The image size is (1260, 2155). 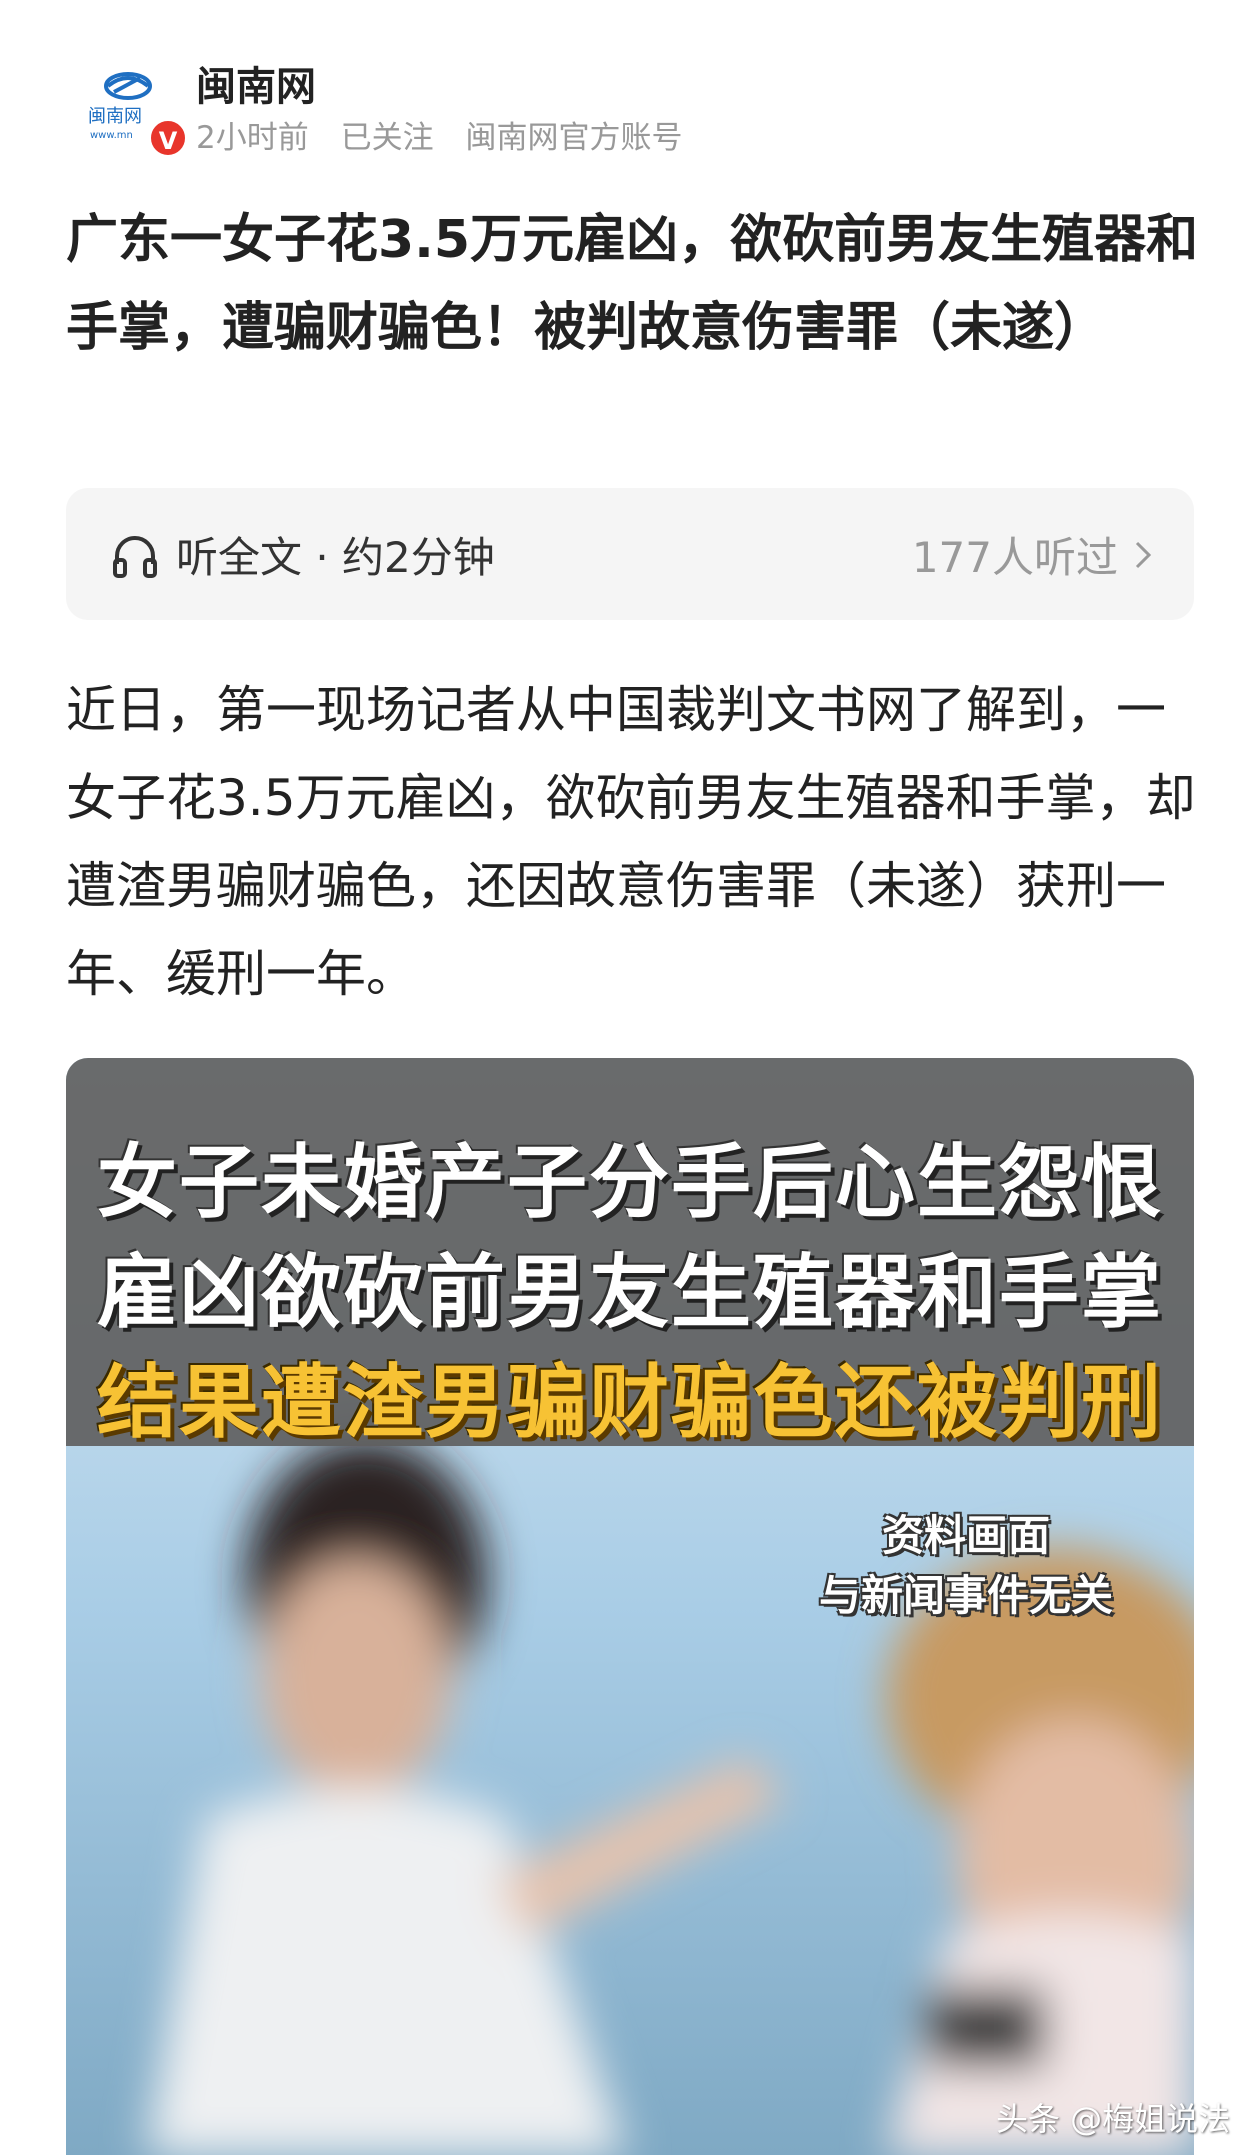 I want to click on account-type: 闽南网官方账号, so click(x=574, y=138).